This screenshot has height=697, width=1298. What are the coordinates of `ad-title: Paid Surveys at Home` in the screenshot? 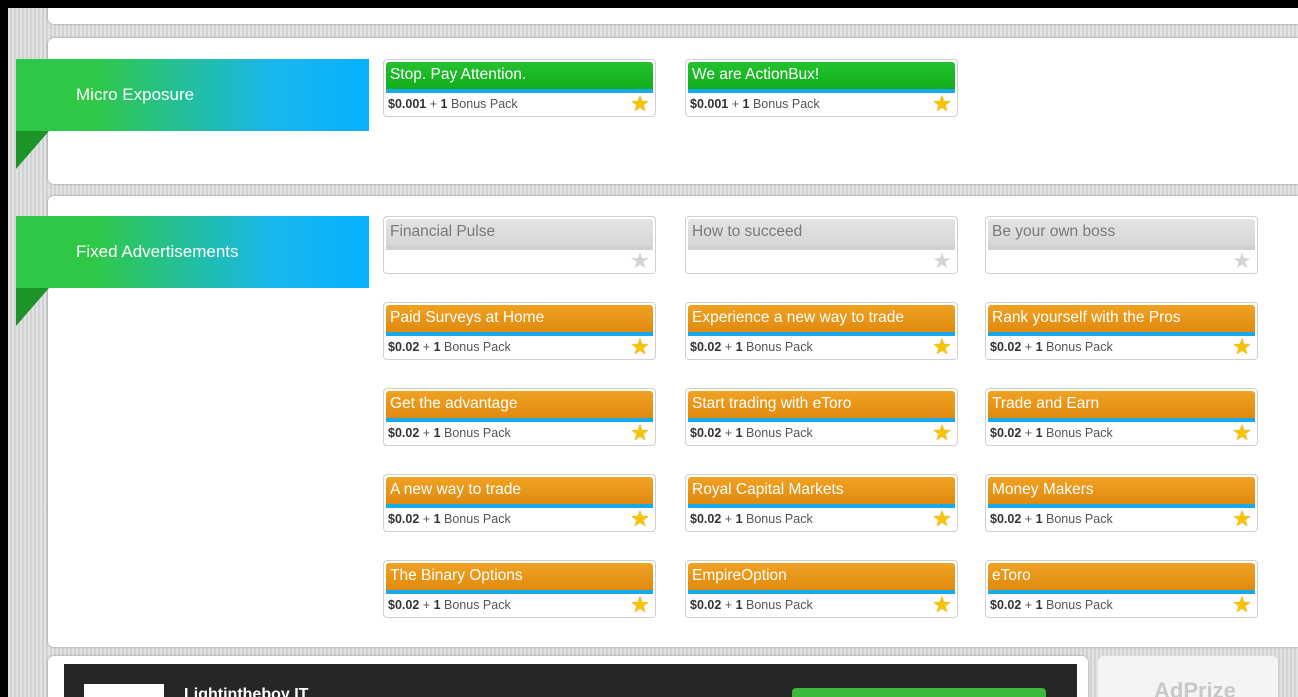 It's located at (519, 320).